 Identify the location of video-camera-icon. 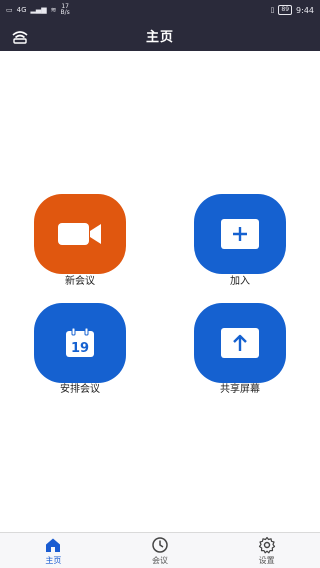
(79, 234).